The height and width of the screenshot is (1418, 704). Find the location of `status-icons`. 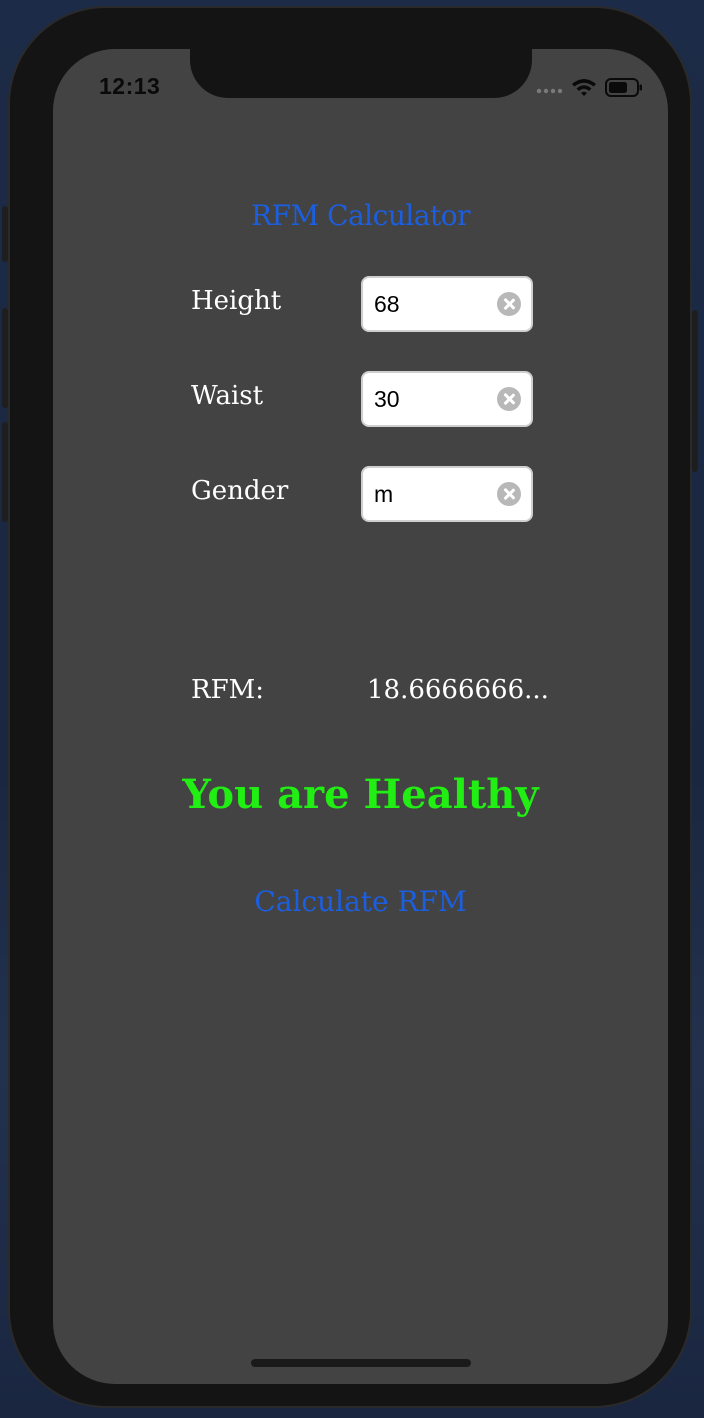

status-icons is located at coordinates (590, 87).